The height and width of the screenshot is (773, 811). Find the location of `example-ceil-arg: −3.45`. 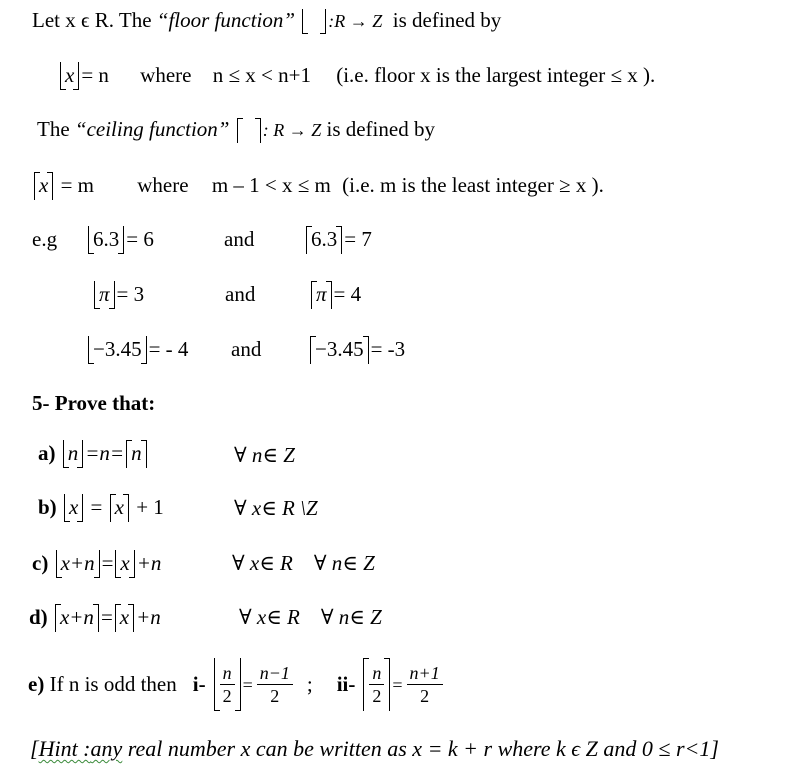

example-ceil-arg: −3.45 is located at coordinates (339, 350).